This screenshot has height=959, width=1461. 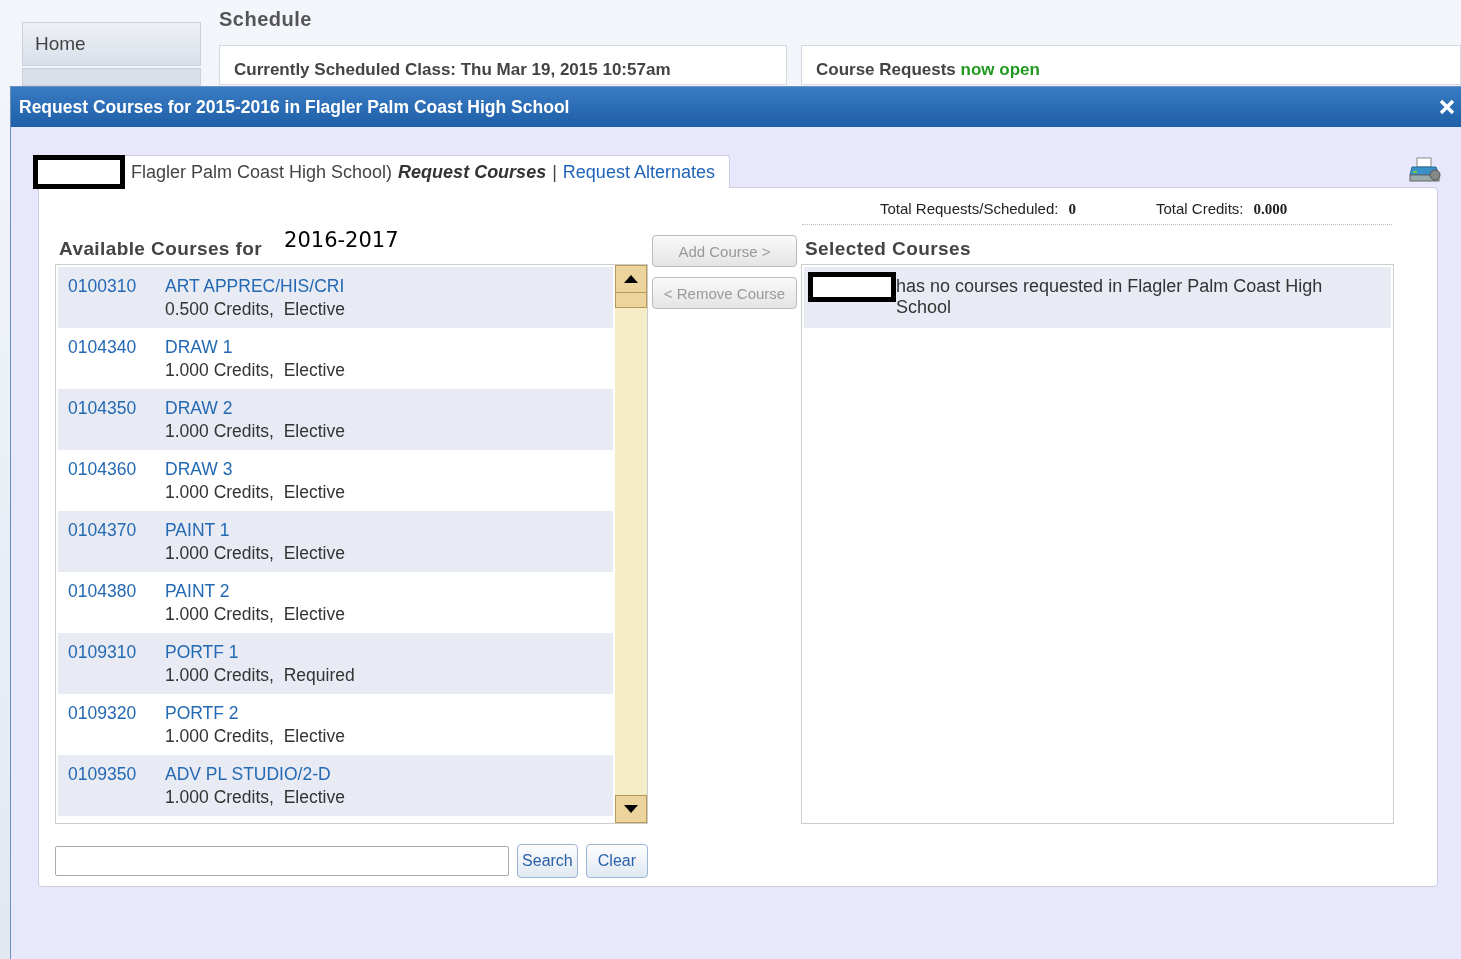 What do you see at coordinates (384, 713) in the screenshot?
I see `course-name: PORTF 2` at bounding box center [384, 713].